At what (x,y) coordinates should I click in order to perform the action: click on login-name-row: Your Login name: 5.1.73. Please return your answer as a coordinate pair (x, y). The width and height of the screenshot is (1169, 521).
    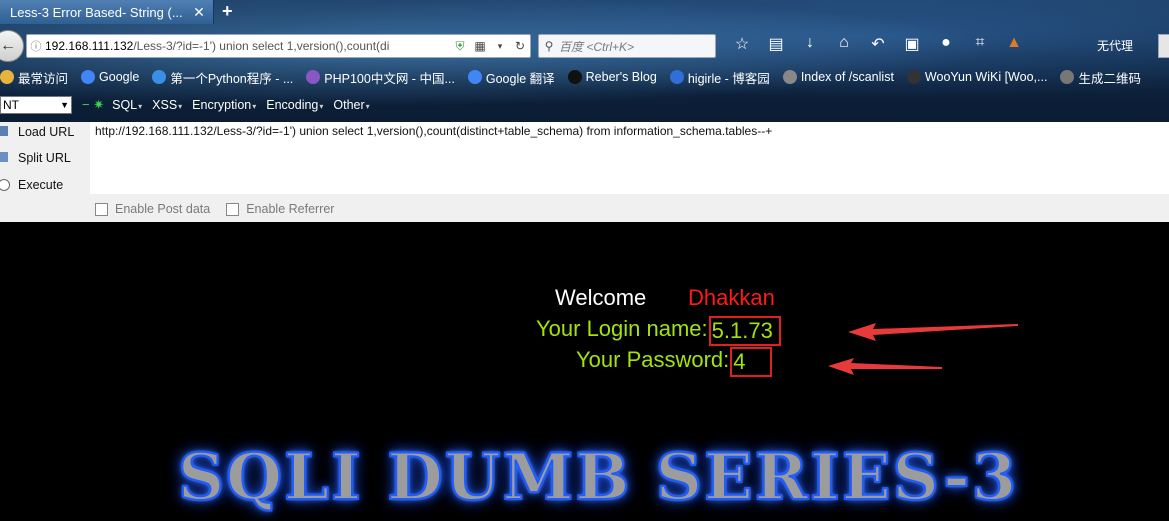
    Looking at the image, I should click on (658, 331).